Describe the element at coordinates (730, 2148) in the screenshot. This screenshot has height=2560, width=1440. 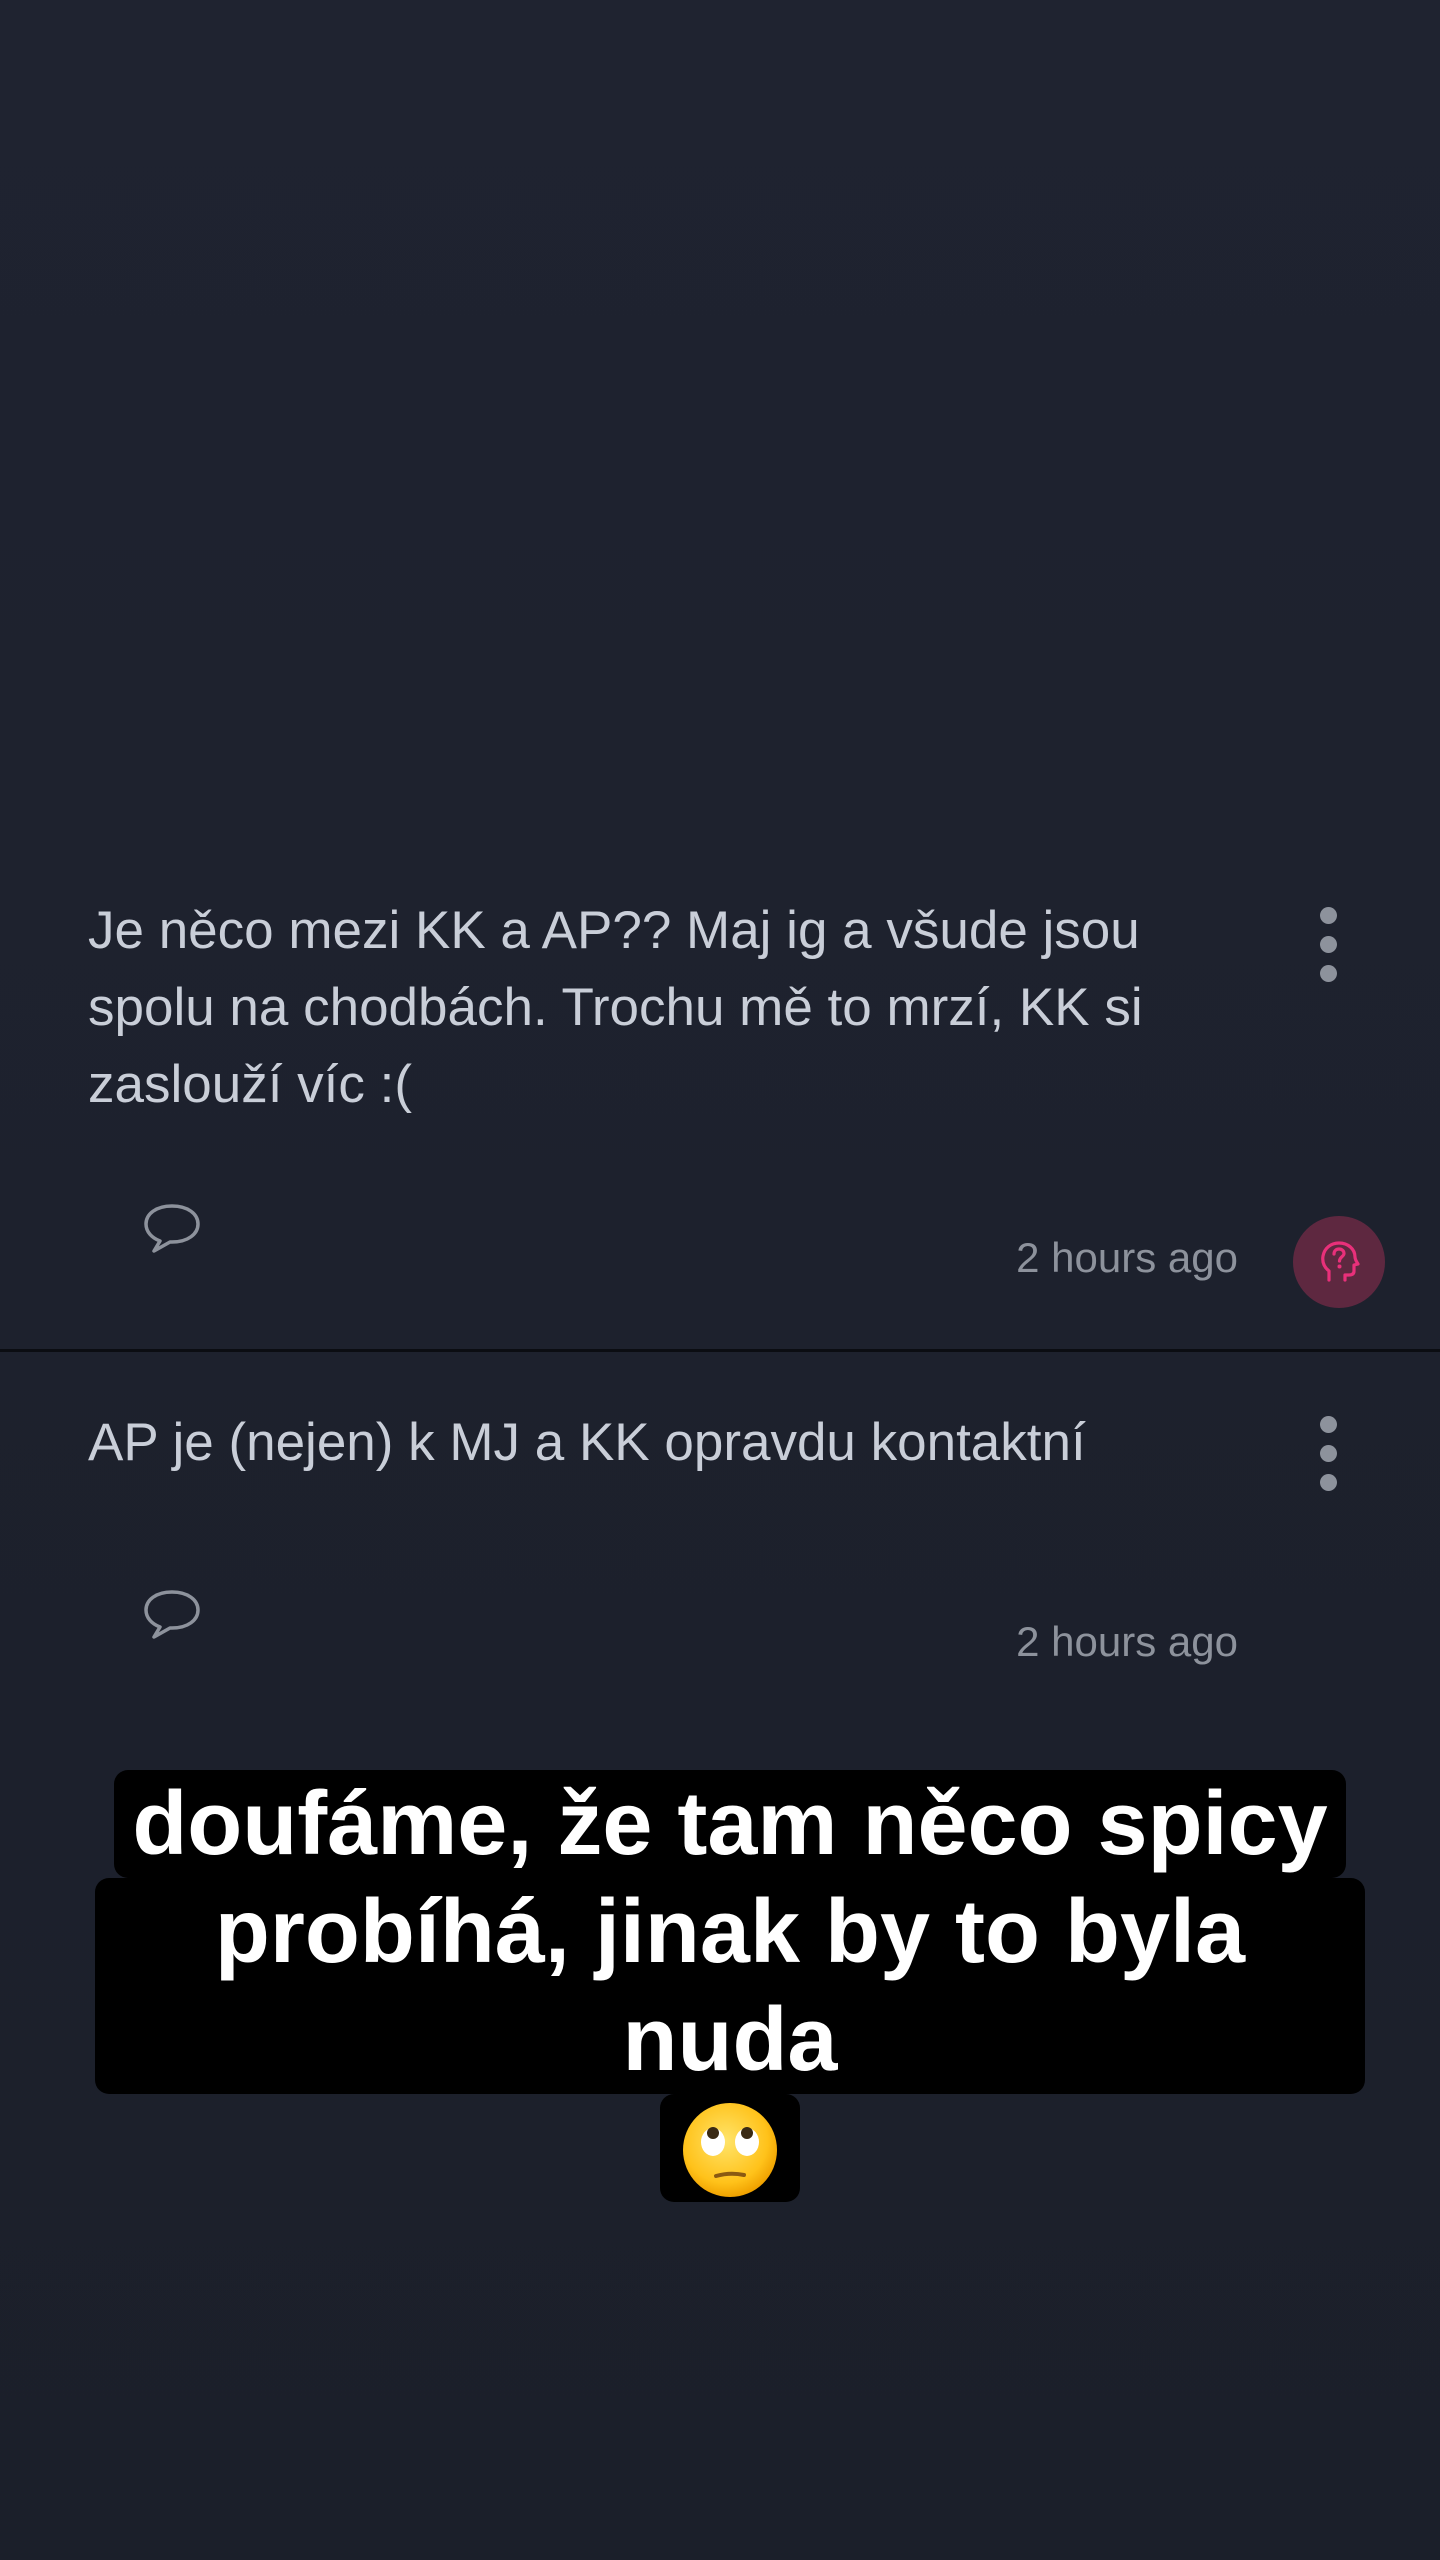
I see `rolling-eyes-emoji-icon` at that location.